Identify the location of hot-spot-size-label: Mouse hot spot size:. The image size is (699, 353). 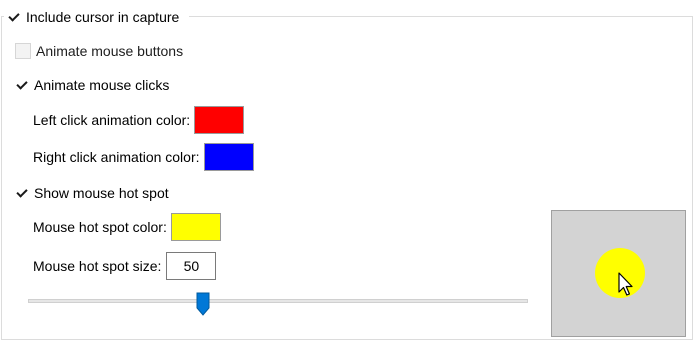
(97, 266).